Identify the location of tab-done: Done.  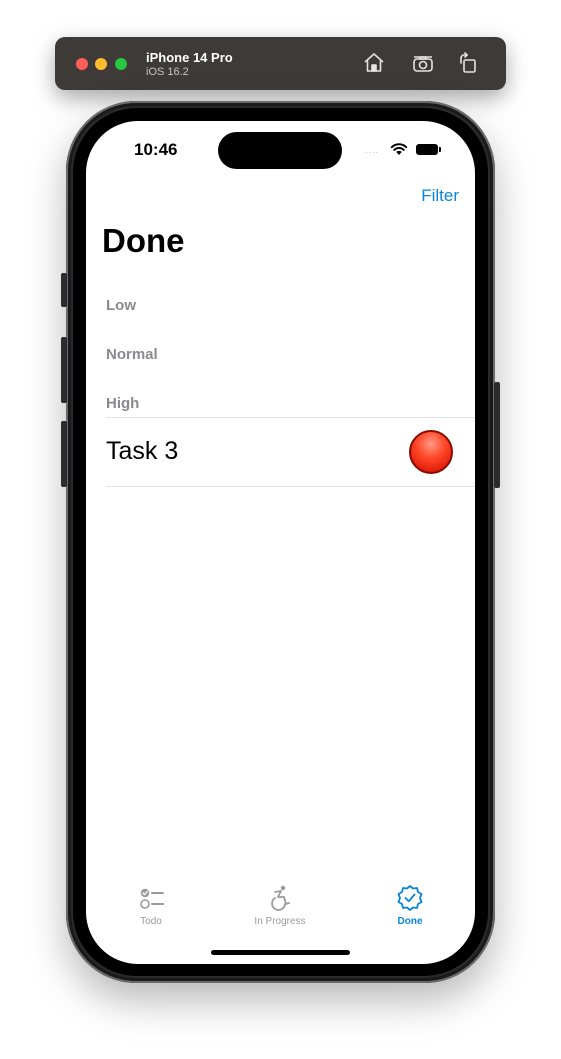
(410, 905).